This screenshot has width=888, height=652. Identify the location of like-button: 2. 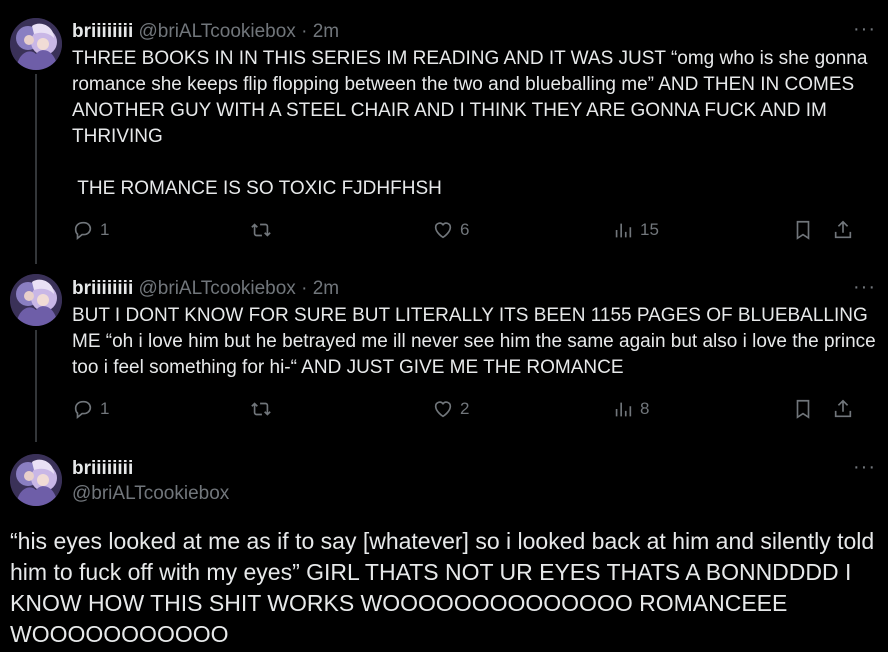
(450, 409).